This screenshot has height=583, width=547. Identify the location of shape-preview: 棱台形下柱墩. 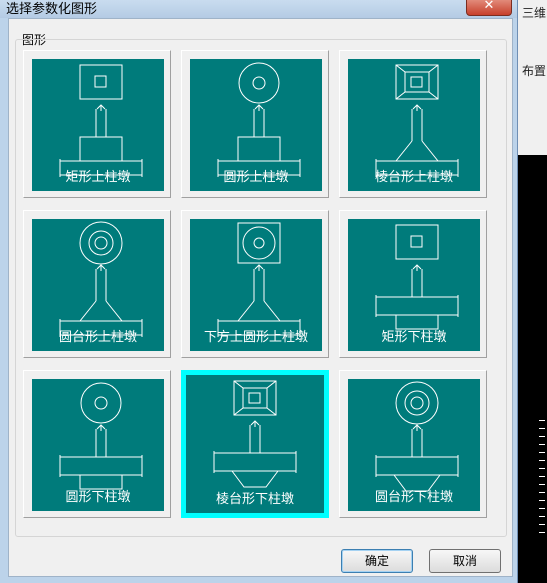
(255, 444).